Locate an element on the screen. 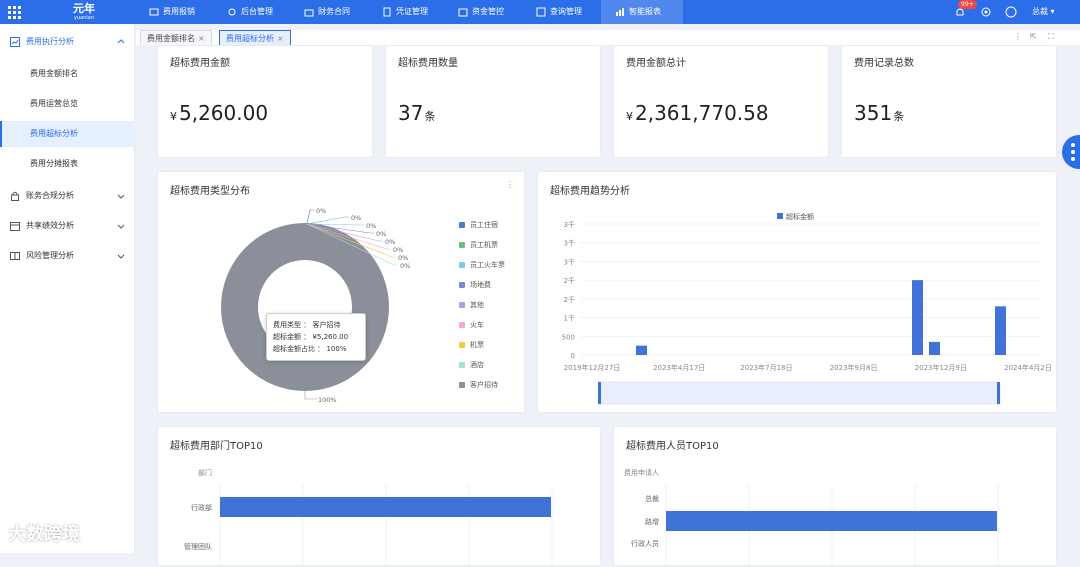  kpi-title: 费用金额总计 is located at coordinates (656, 63).